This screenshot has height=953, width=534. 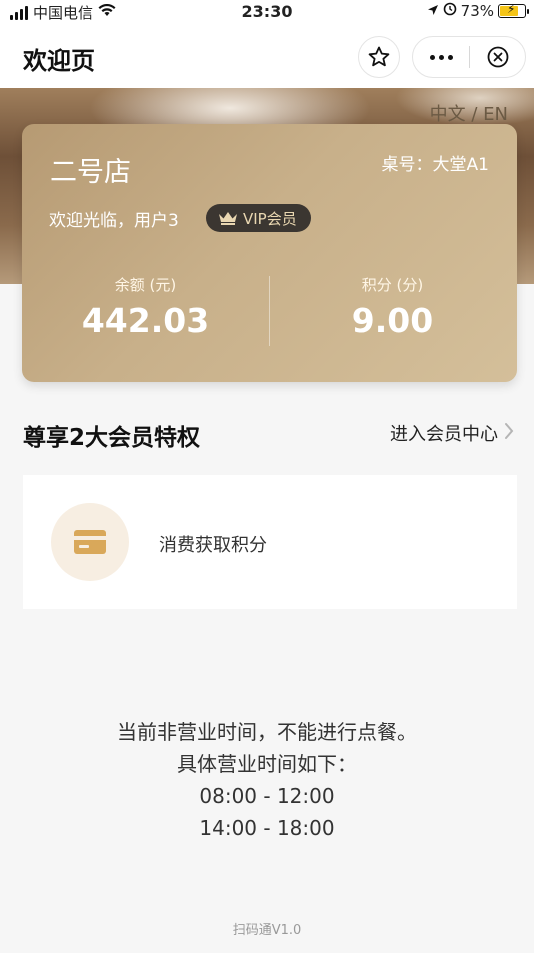 What do you see at coordinates (145, 285) in the screenshot?
I see `balance-label: 余额 (元)` at bounding box center [145, 285].